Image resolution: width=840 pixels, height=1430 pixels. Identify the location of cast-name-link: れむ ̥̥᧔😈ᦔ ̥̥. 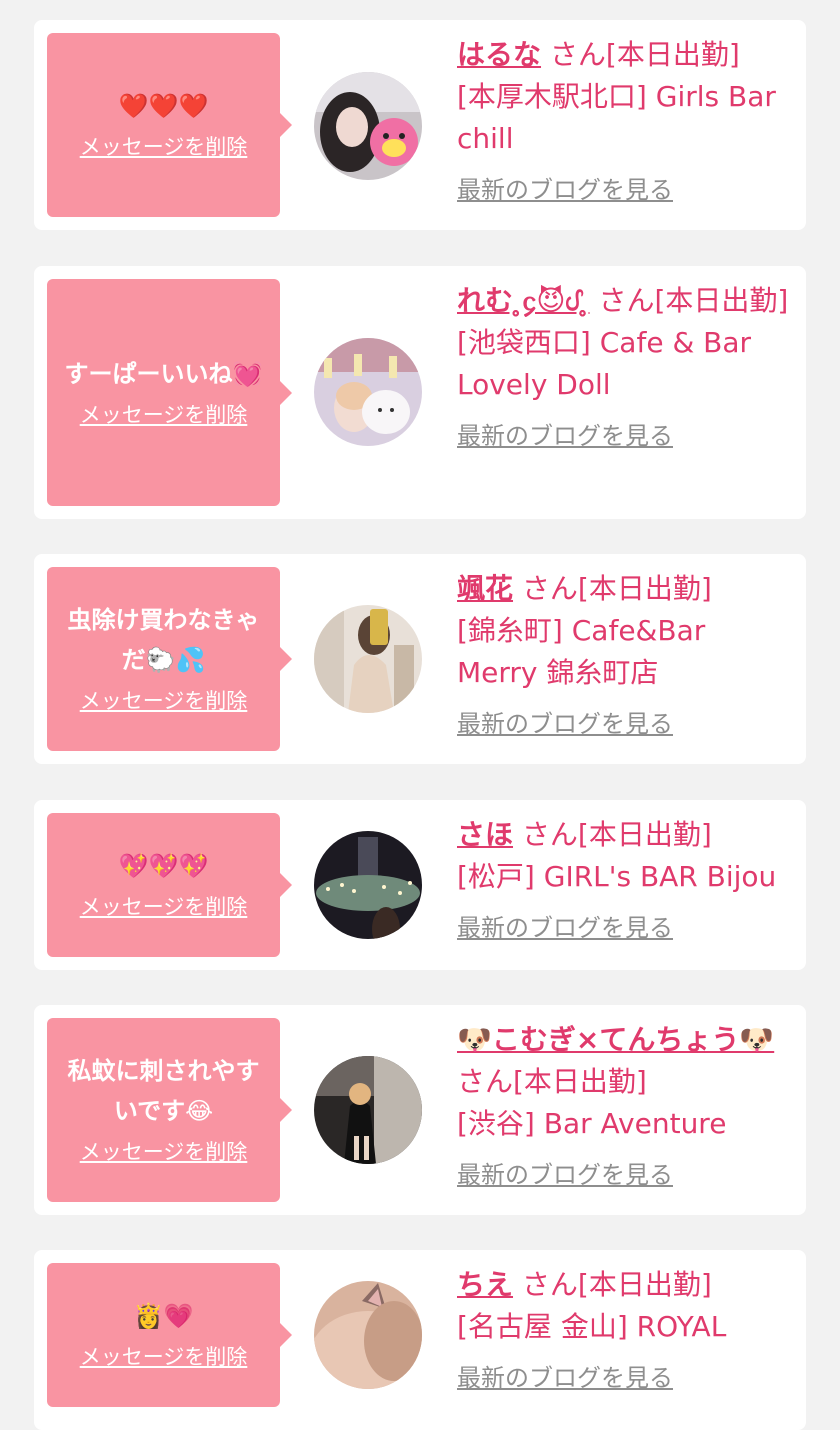
(523, 300).